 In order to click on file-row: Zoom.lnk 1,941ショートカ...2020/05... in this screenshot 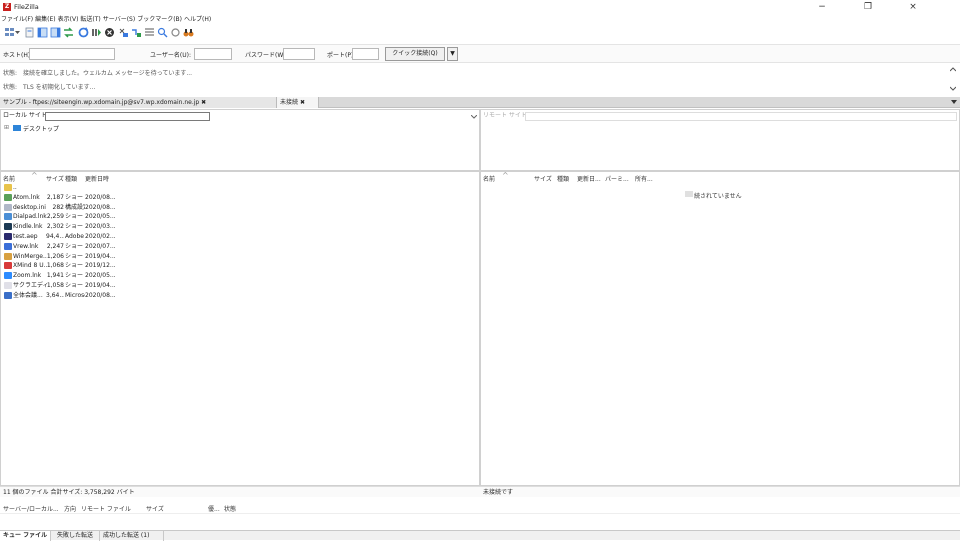, I will do `click(241, 275)`.